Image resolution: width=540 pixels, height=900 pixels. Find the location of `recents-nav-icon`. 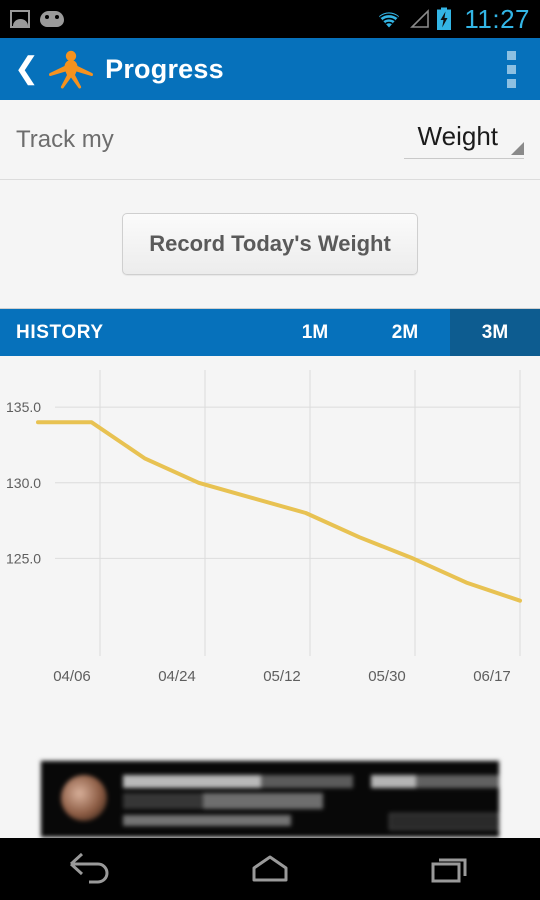

recents-nav-icon is located at coordinates (450, 869).